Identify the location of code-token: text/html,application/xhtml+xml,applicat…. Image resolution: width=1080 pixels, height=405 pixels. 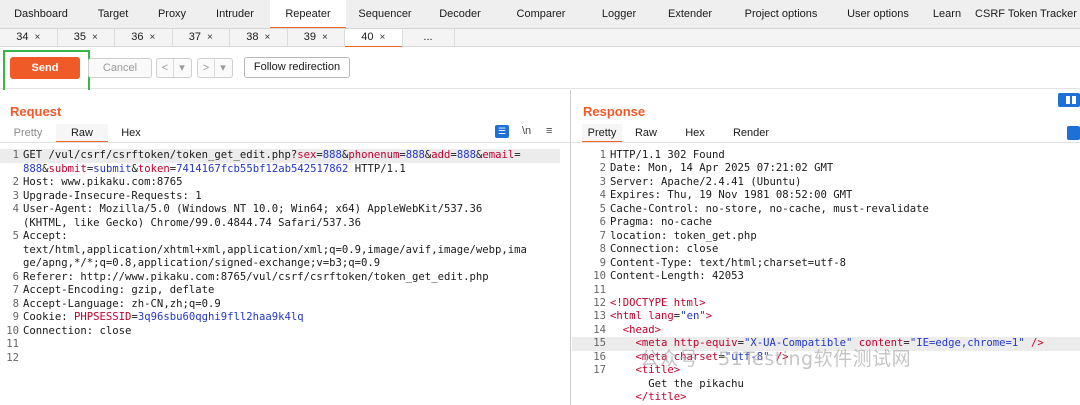
(275, 249).